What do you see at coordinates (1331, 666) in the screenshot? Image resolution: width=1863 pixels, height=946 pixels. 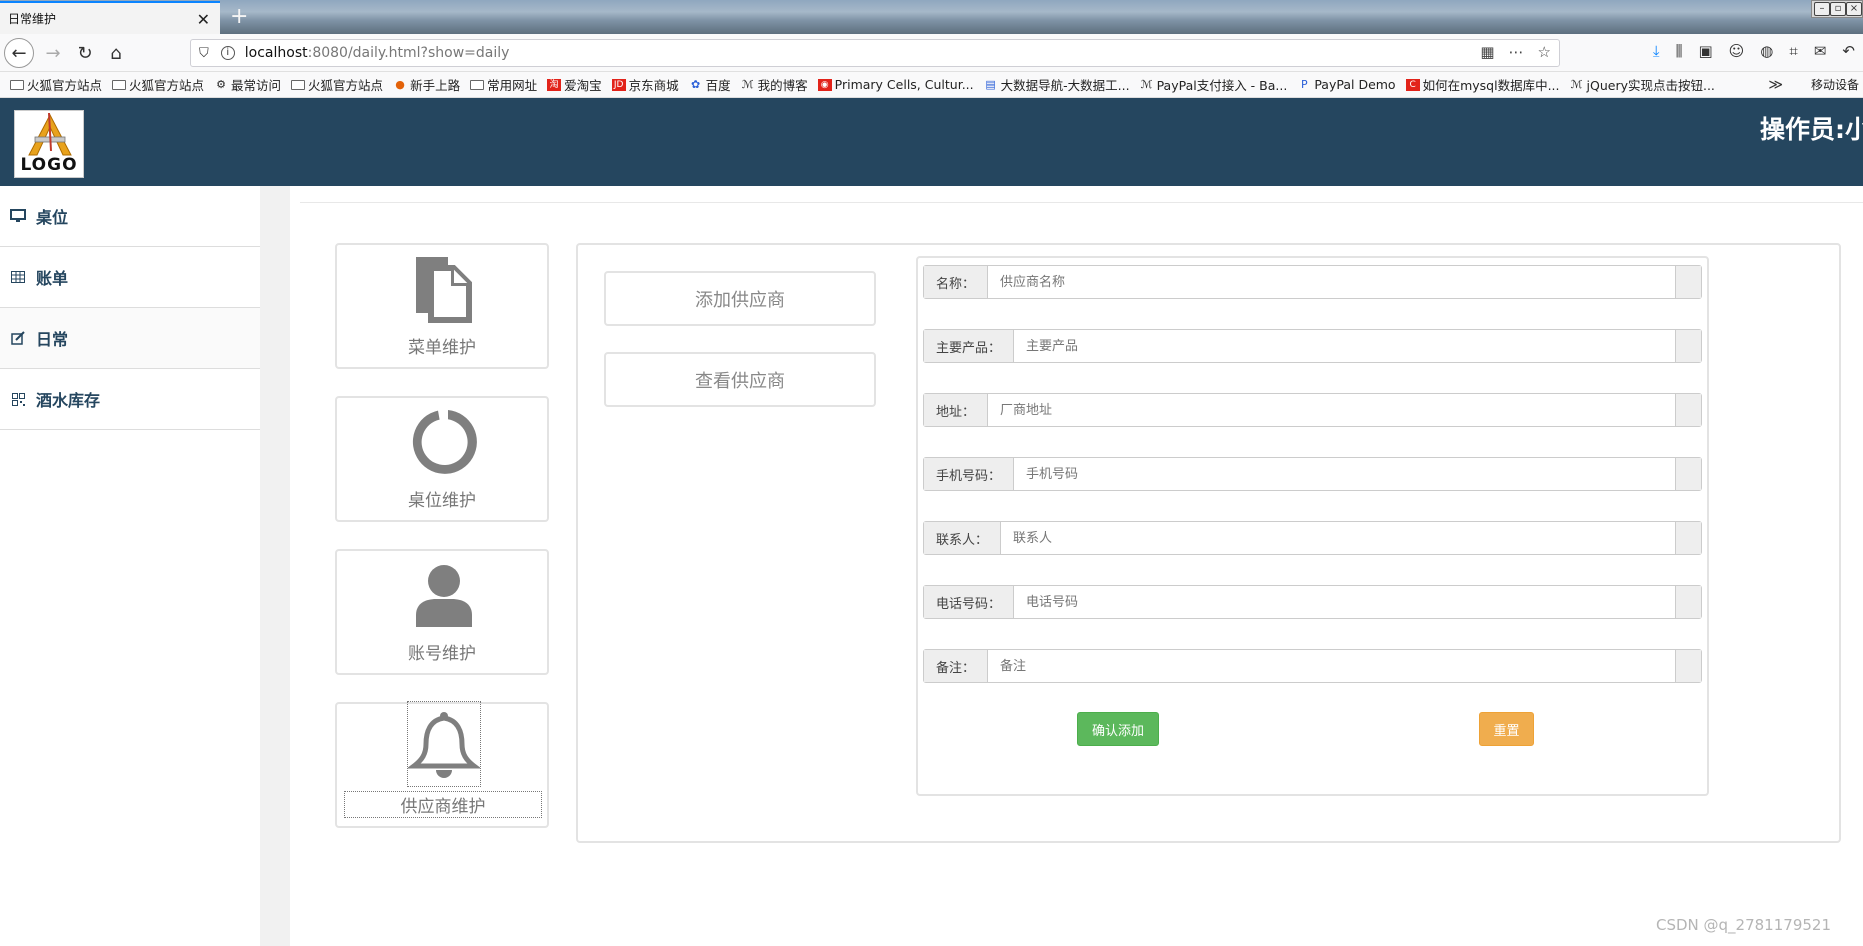 I see `remark-input` at bounding box center [1331, 666].